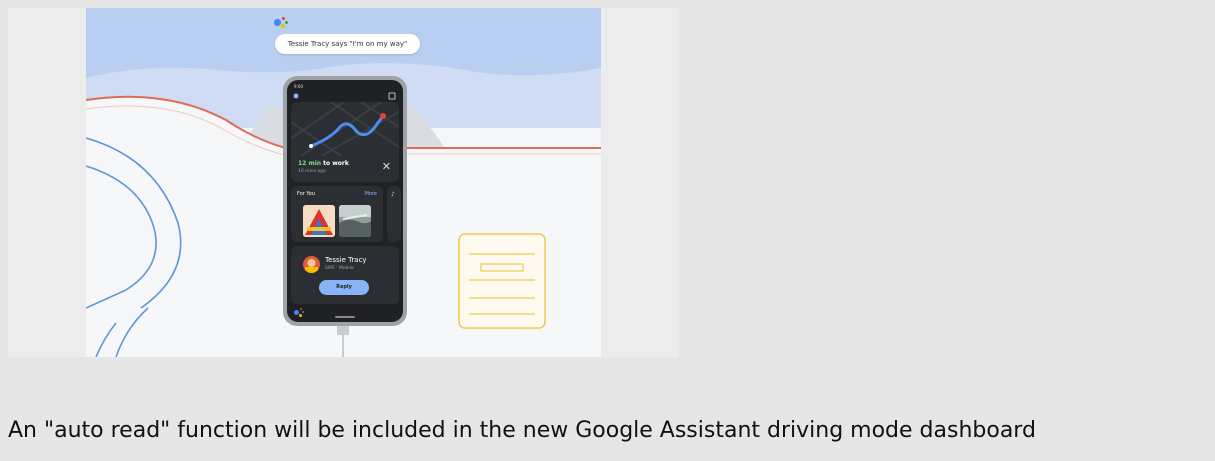  I want to click on eta-text: 12 min to work, so click(323, 163).